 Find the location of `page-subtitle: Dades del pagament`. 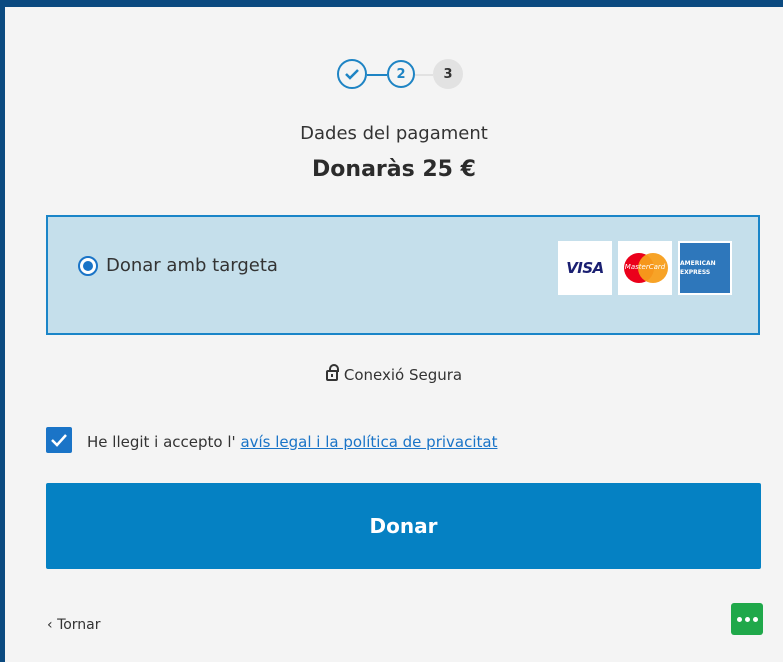

page-subtitle: Dades del pagament is located at coordinates (394, 133).